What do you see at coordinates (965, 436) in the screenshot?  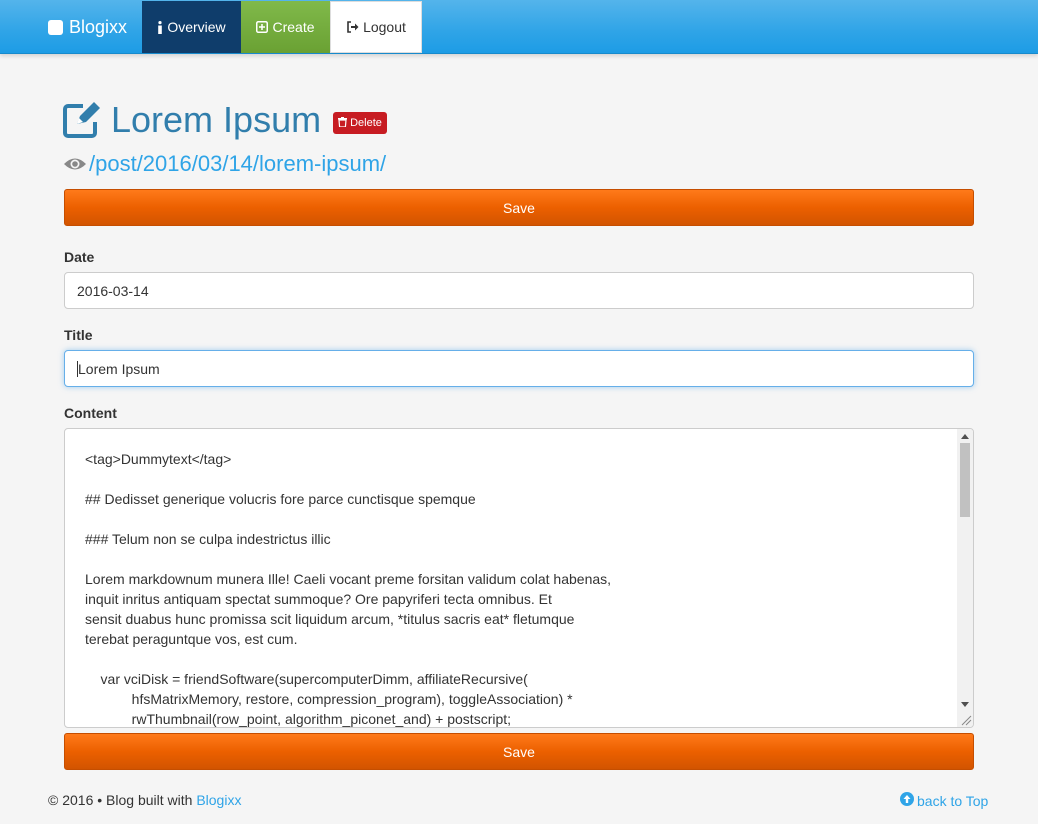 I see `scroll-up-icon` at bounding box center [965, 436].